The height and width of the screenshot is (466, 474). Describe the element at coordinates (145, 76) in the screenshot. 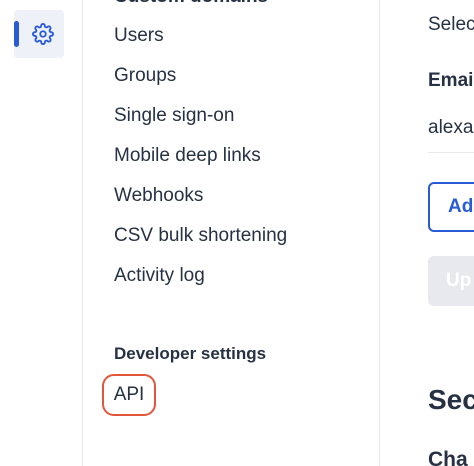

I see `menu-item-groups: Groups` at that location.